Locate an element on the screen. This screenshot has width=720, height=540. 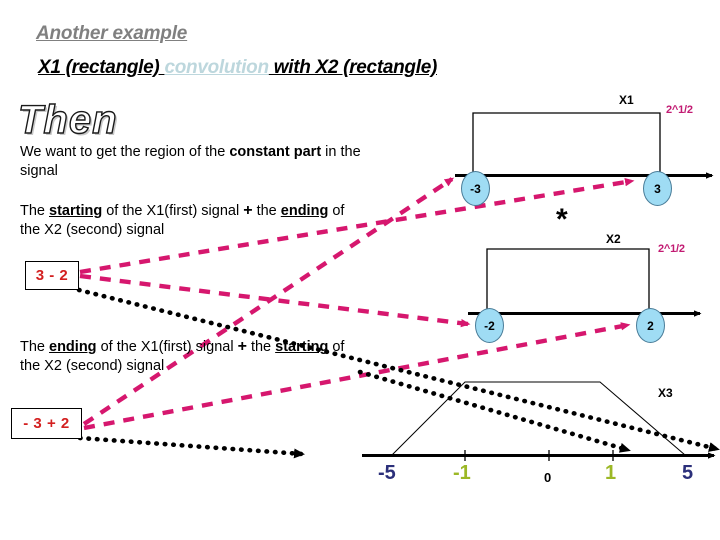
arrow-diagonal-to-x3 is located at coordinates (494, 411).